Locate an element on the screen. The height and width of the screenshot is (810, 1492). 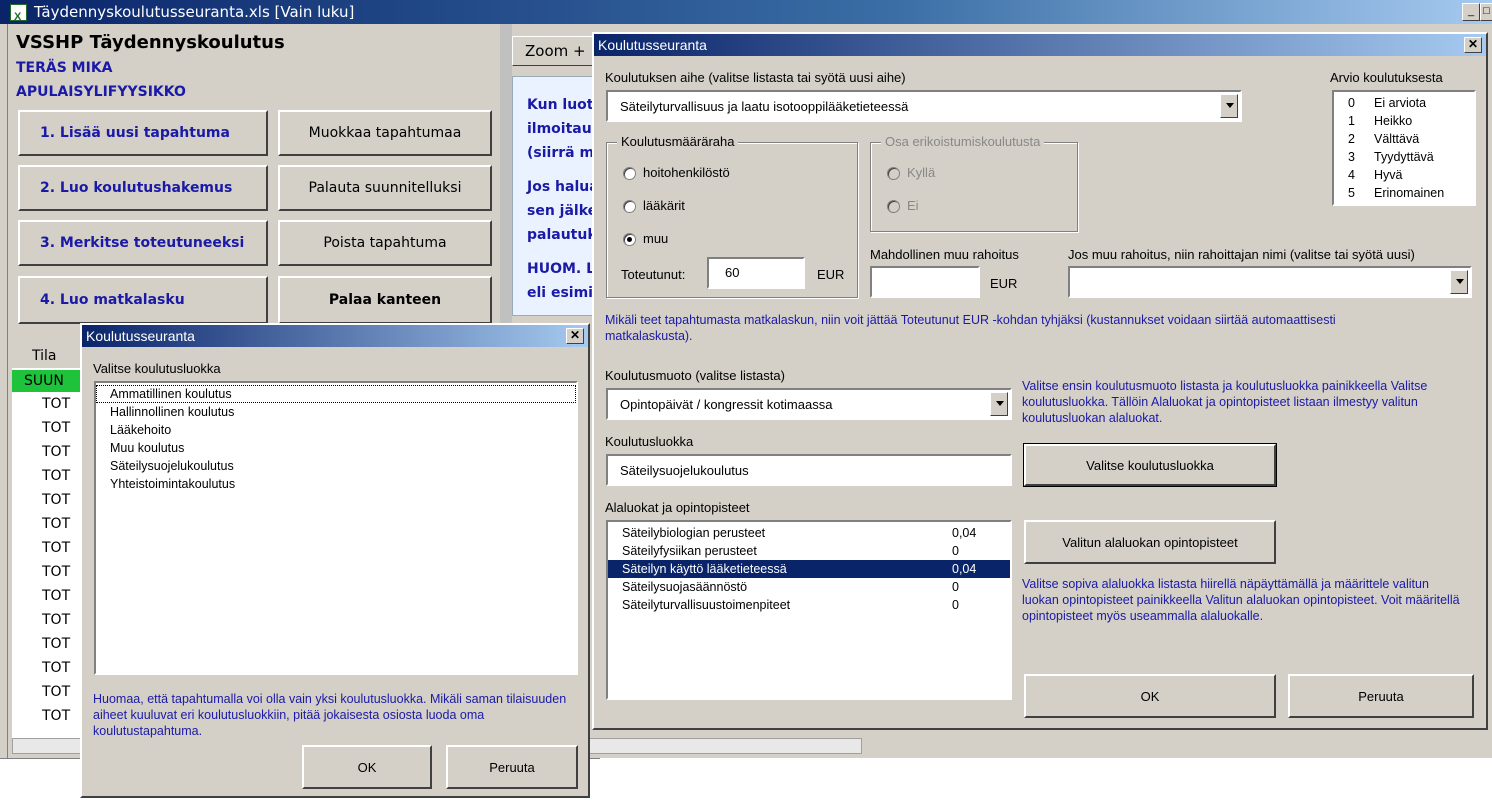
user-title: APULAISYLIFYYSIKKO is located at coordinates (101, 92).